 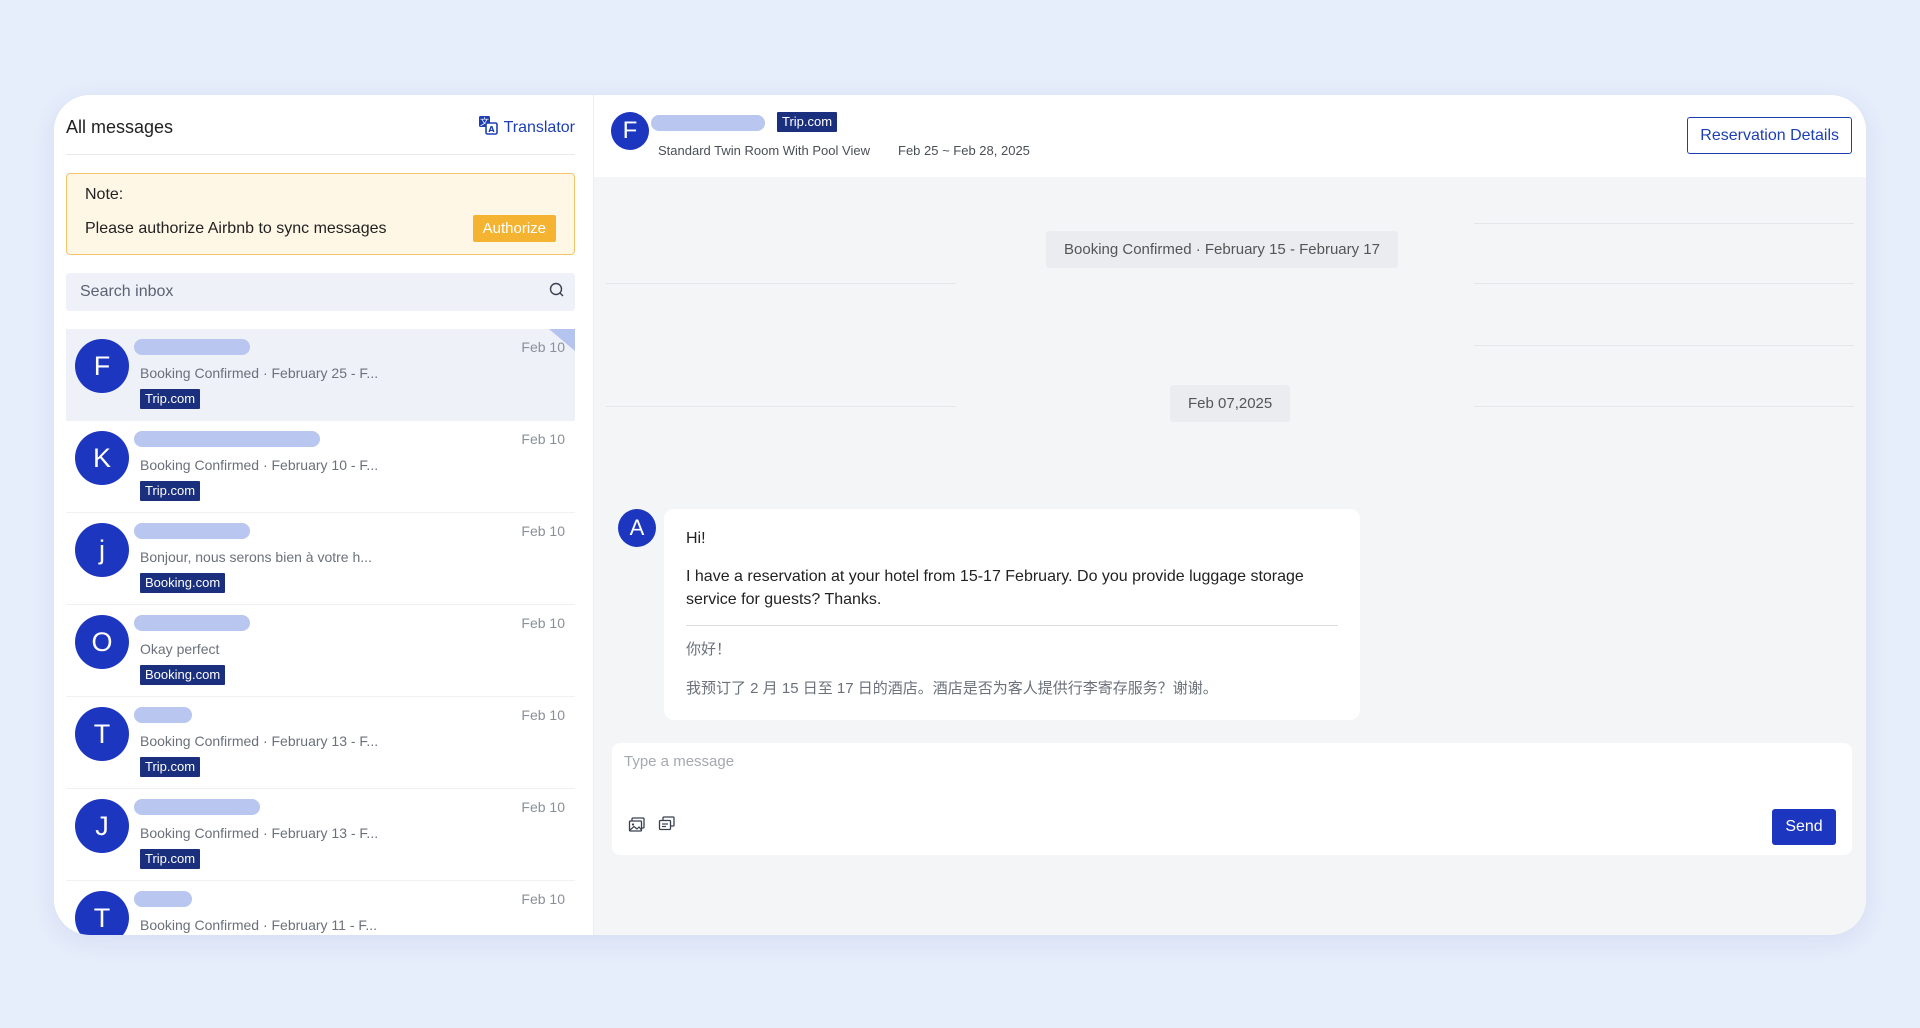 I want to click on conversation-avatar: K, so click(x=102, y=458).